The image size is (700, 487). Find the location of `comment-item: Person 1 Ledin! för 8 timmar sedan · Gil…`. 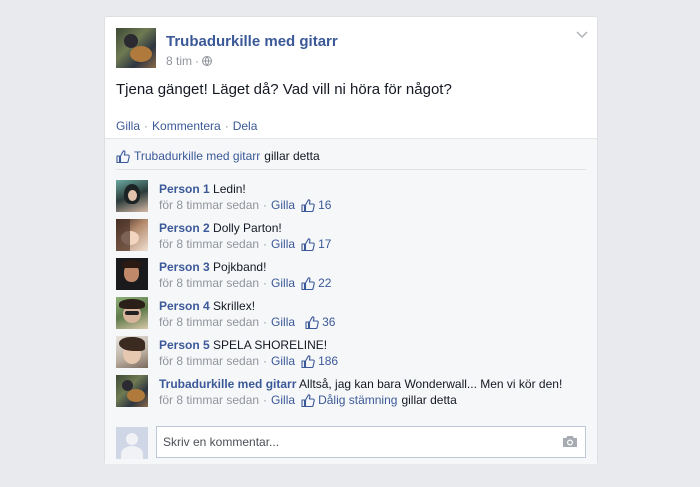

comment-item: Person 1 Ledin! för 8 timmar sedan · Gil… is located at coordinates (351, 197).